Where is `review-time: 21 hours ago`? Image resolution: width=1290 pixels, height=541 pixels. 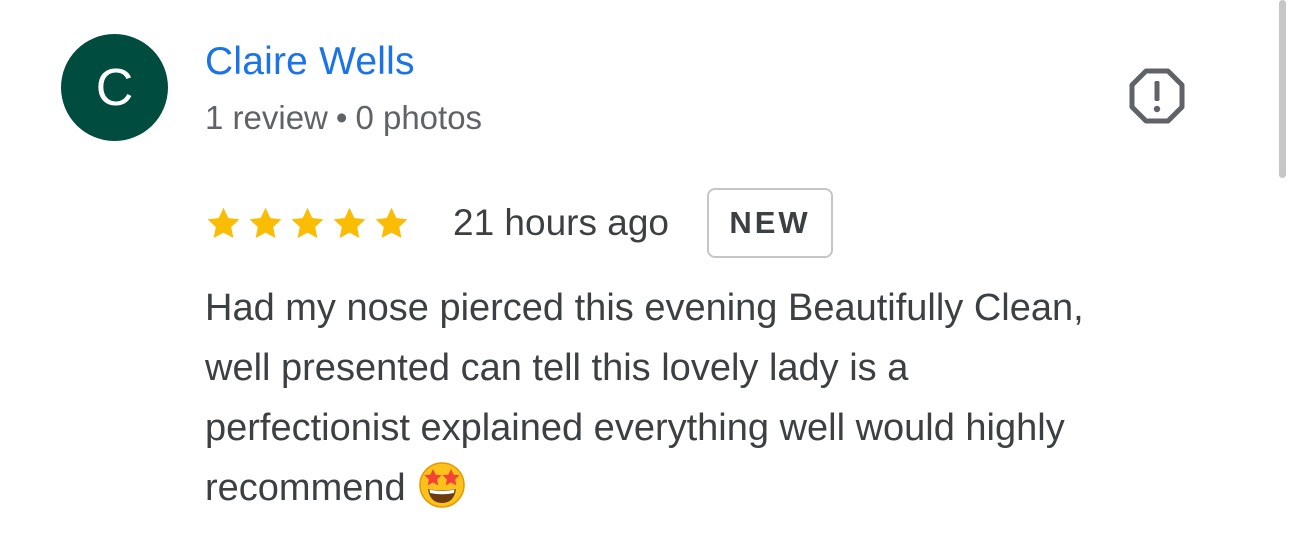
review-time: 21 hours ago is located at coordinates (561, 222).